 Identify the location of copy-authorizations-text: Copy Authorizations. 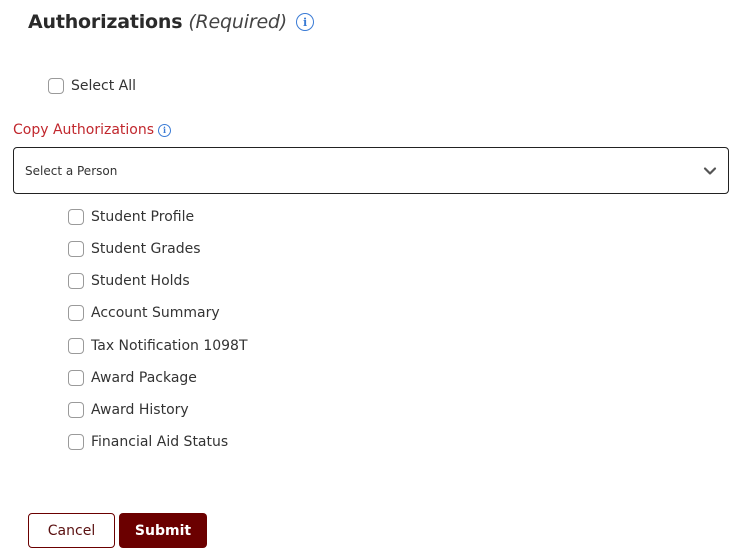
(84, 130).